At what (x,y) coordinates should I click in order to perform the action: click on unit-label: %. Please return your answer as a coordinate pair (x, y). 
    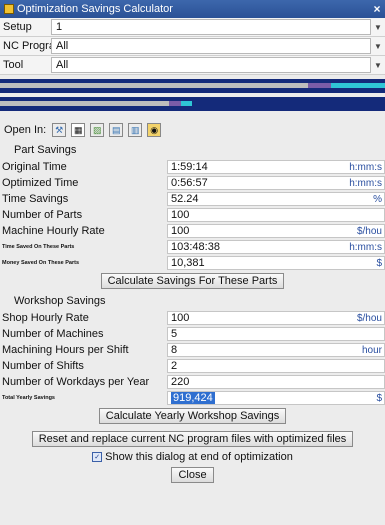
    Looking at the image, I should click on (377, 199).